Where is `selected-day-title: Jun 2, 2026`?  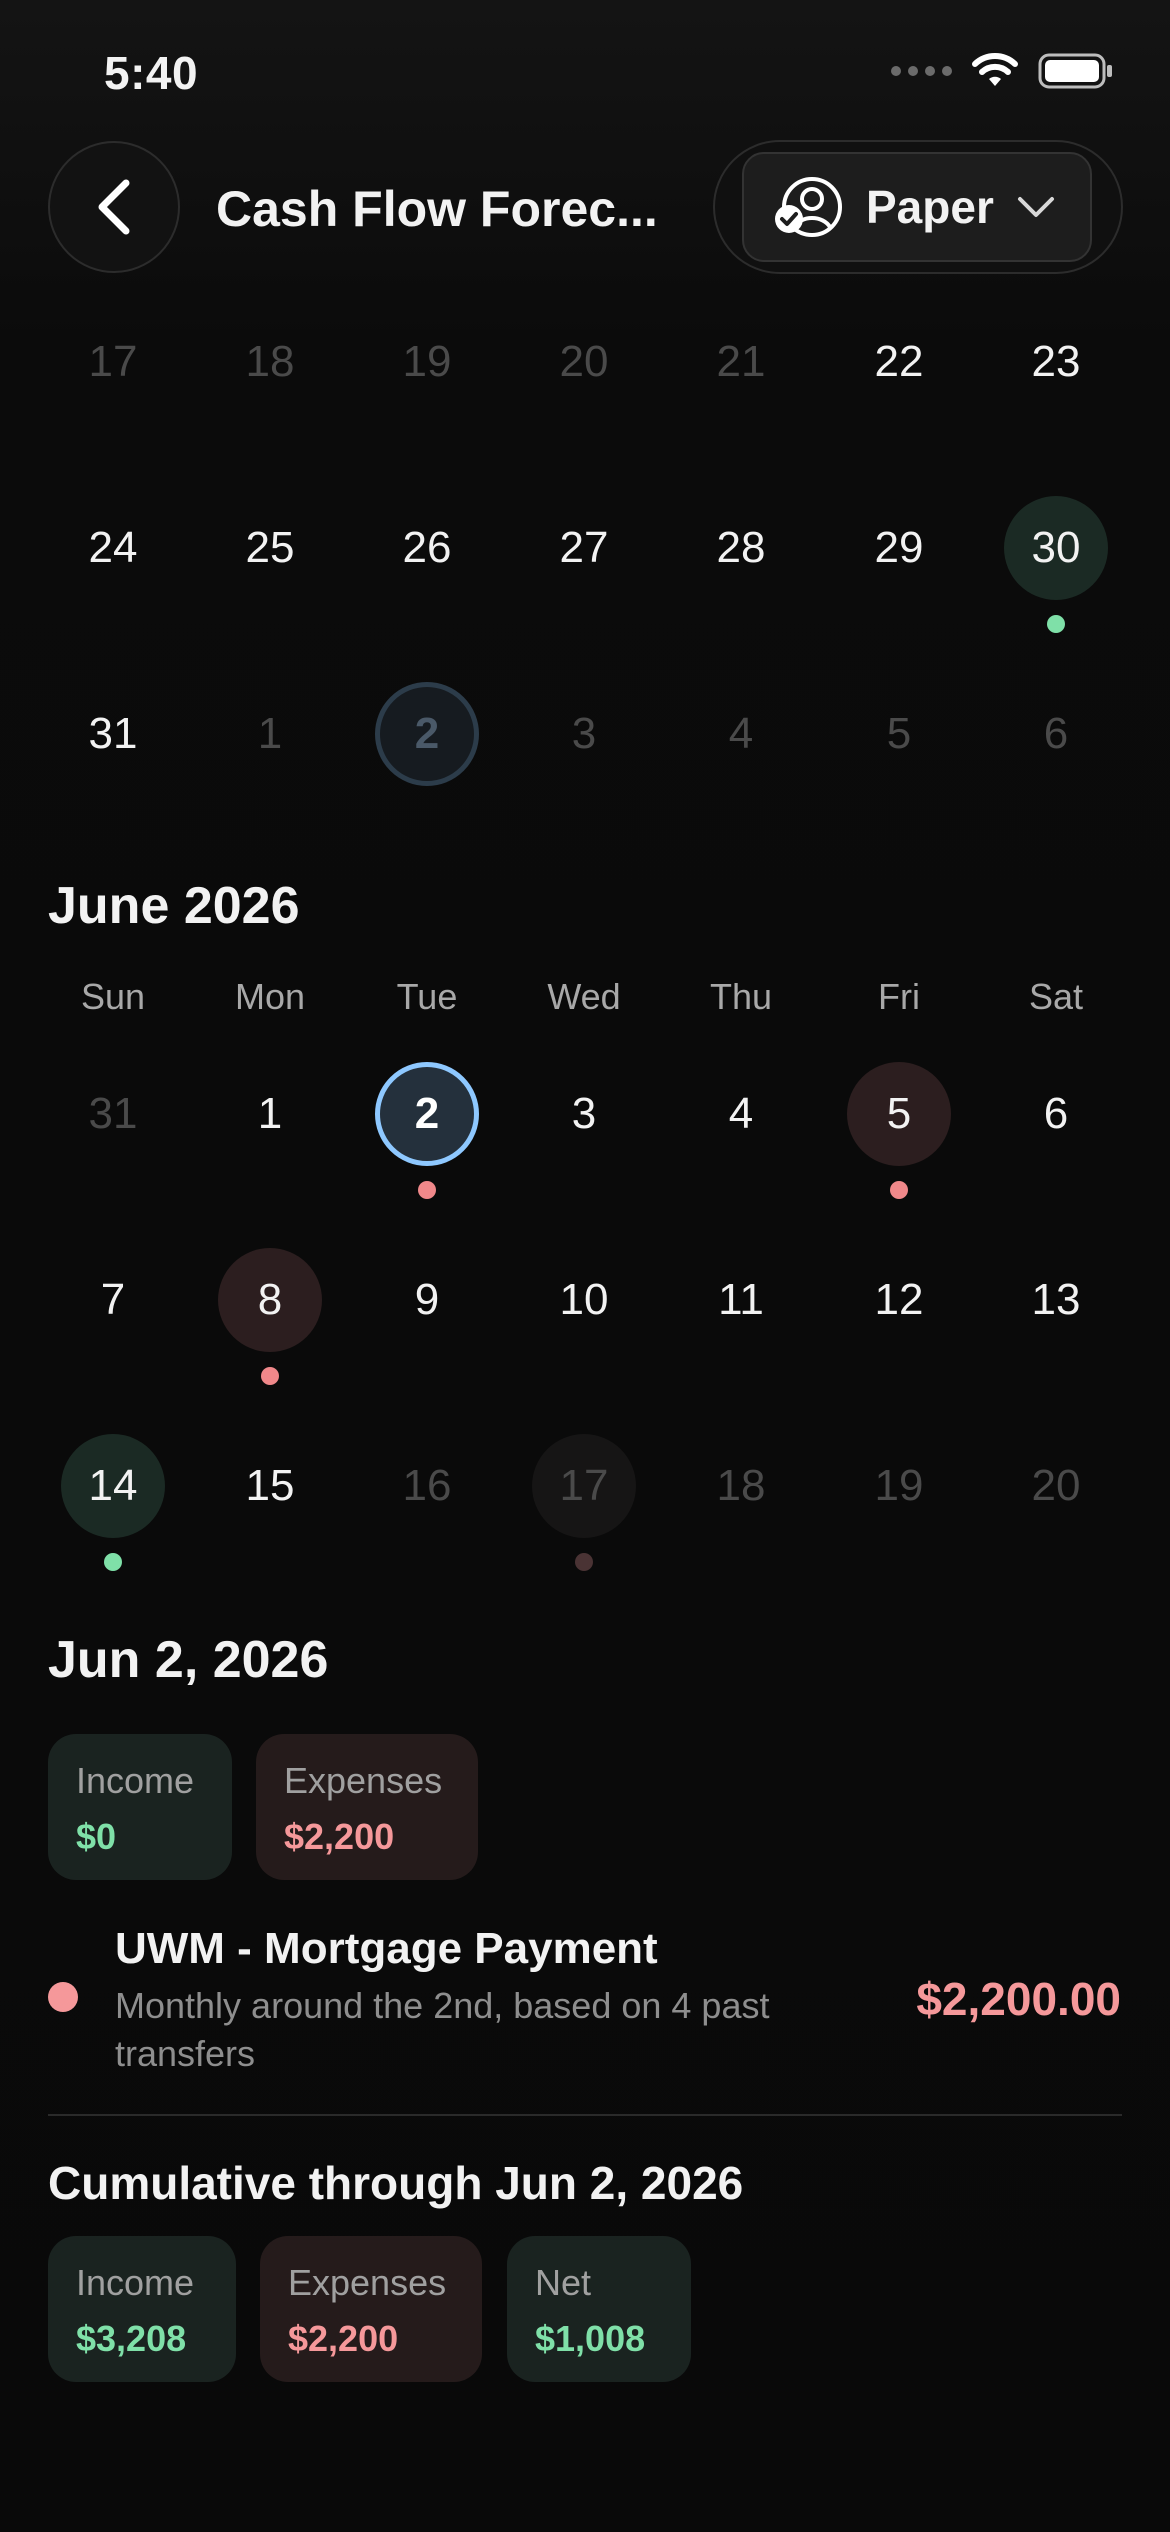 selected-day-title: Jun 2, 2026 is located at coordinates (188, 1660).